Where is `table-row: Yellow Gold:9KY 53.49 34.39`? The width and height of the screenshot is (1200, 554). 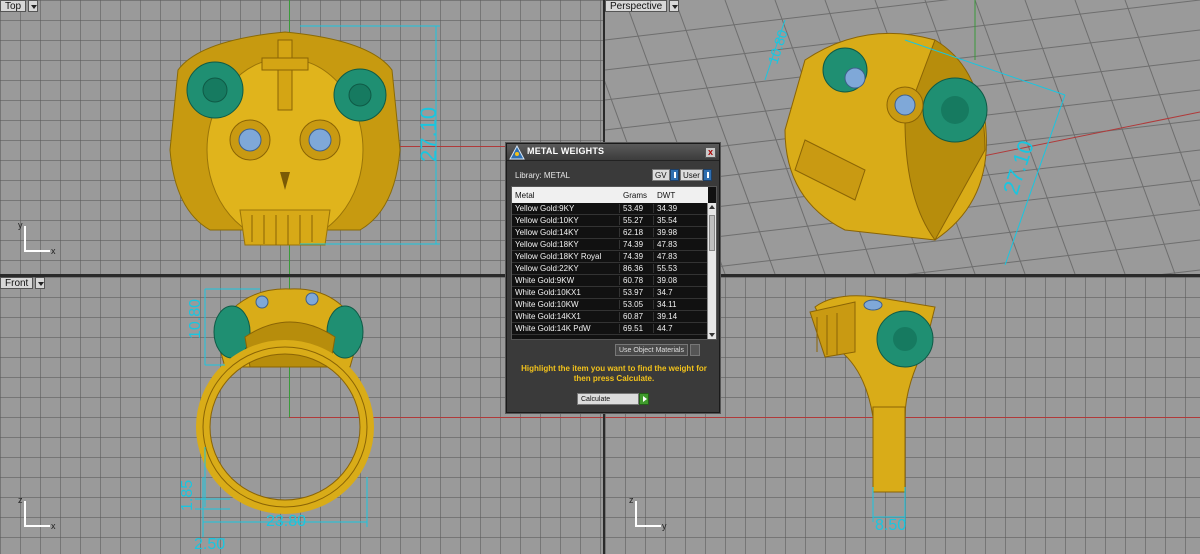 table-row: Yellow Gold:9KY 53.49 34.39 is located at coordinates (610, 209).